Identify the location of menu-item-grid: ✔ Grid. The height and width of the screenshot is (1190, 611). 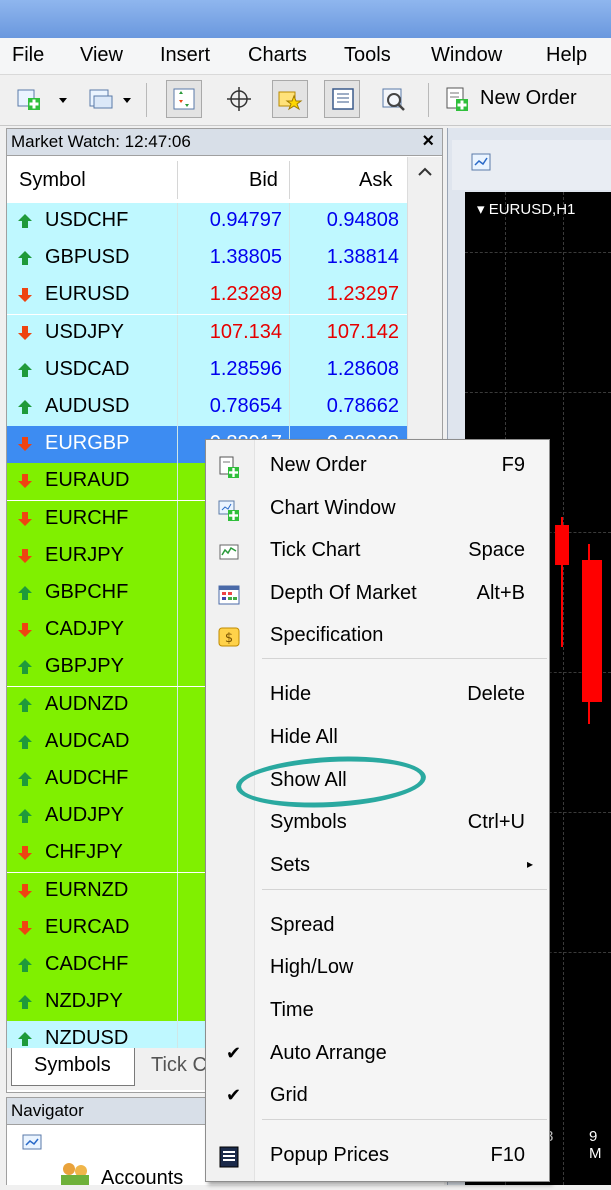
(377, 1097).